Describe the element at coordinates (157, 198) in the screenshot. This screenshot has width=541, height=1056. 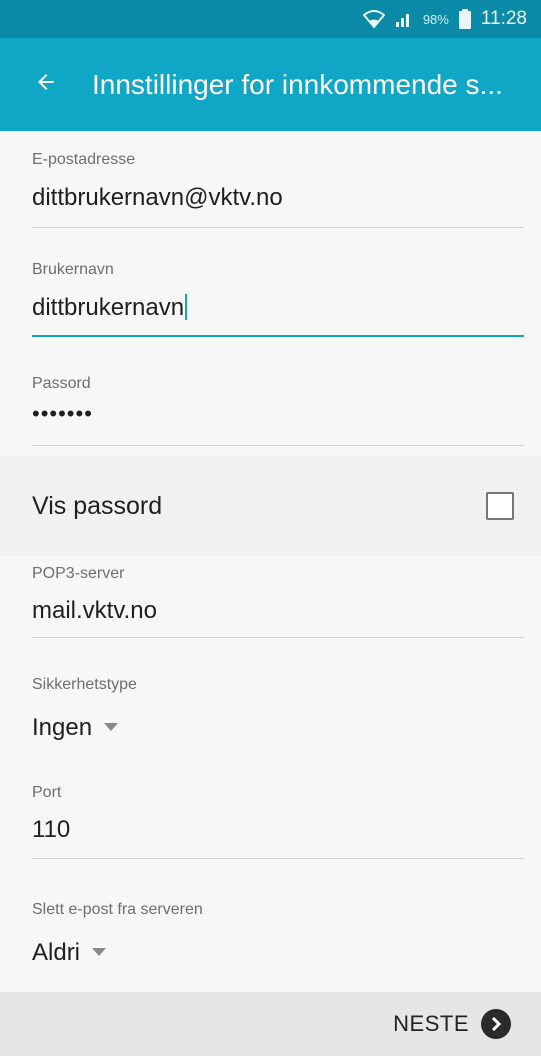
I see `email-input: dittbrukernavn@vktv.no` at that location.